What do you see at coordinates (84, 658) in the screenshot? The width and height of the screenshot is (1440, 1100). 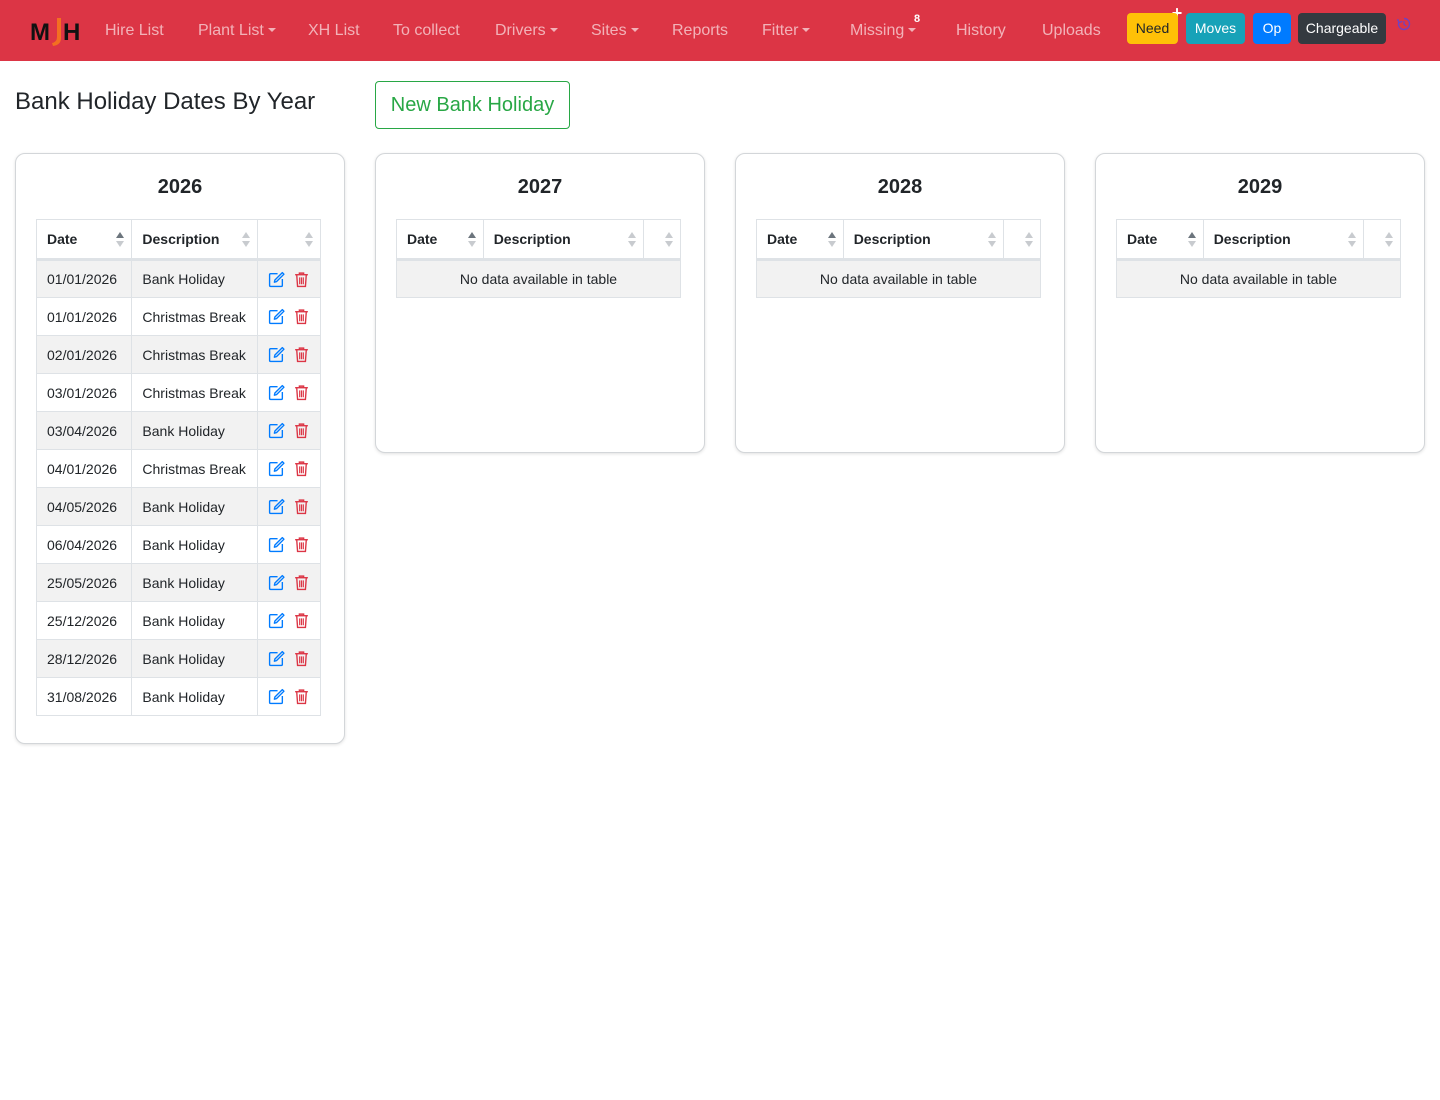 I see `date-cell: 28/12/2026` at bounding box center [84, 658].